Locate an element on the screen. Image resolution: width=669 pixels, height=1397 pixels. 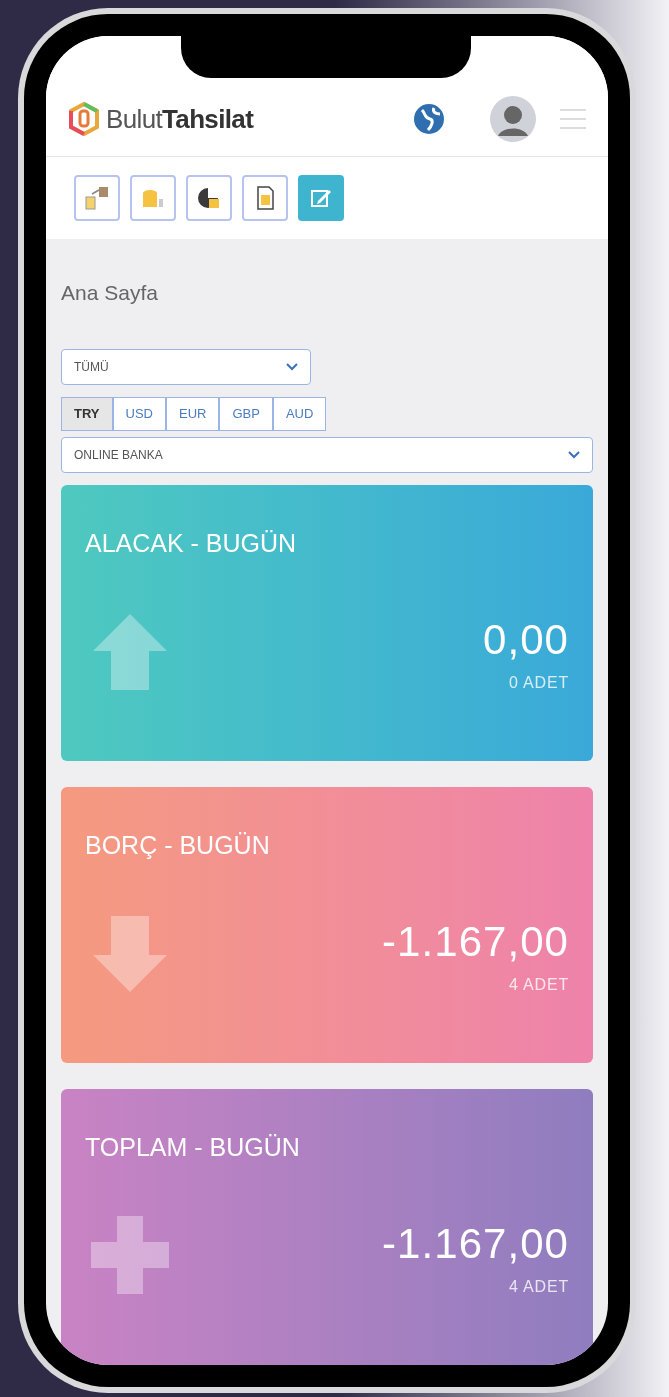
card-title: BORÇ - BUGÜN is located at coordinates (178, 845).